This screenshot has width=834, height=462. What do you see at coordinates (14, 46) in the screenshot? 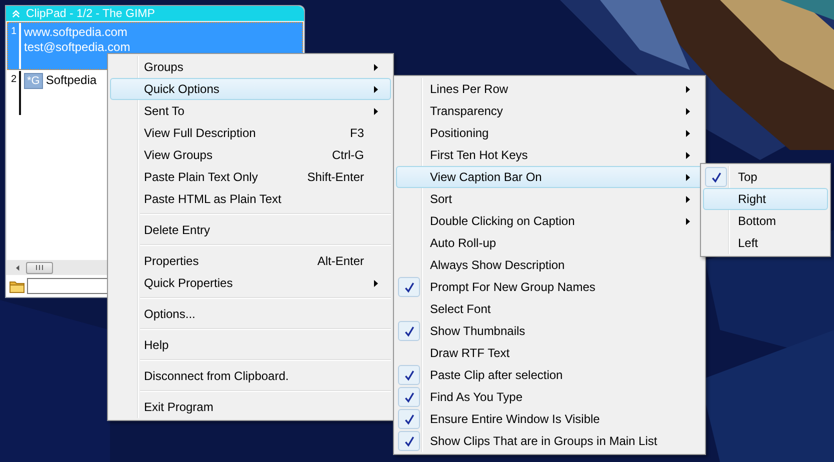
I see `row-number: 1` at bounding box center [14, 46].